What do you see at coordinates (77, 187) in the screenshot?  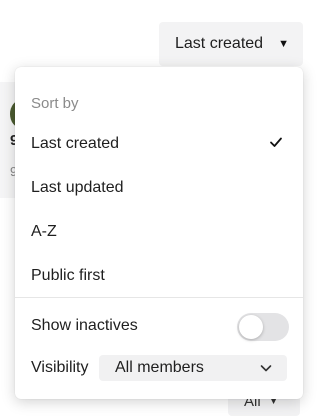 I see `sort-option-label: Last updated` at bounding box center [77, 187].